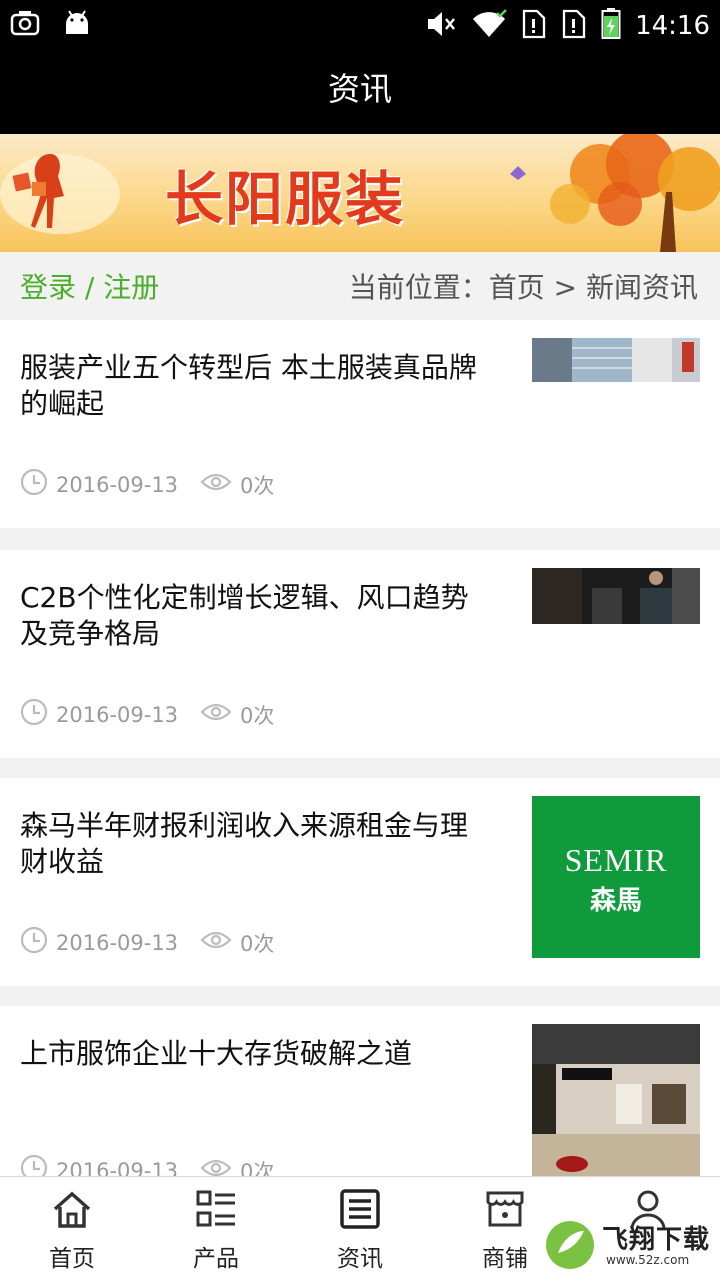 This screenshot has height=1281, width=720. What do you see at coordinates (672, 26) in the screenshot?
I see `clock: 14:16` at bounding box center [672, 26].